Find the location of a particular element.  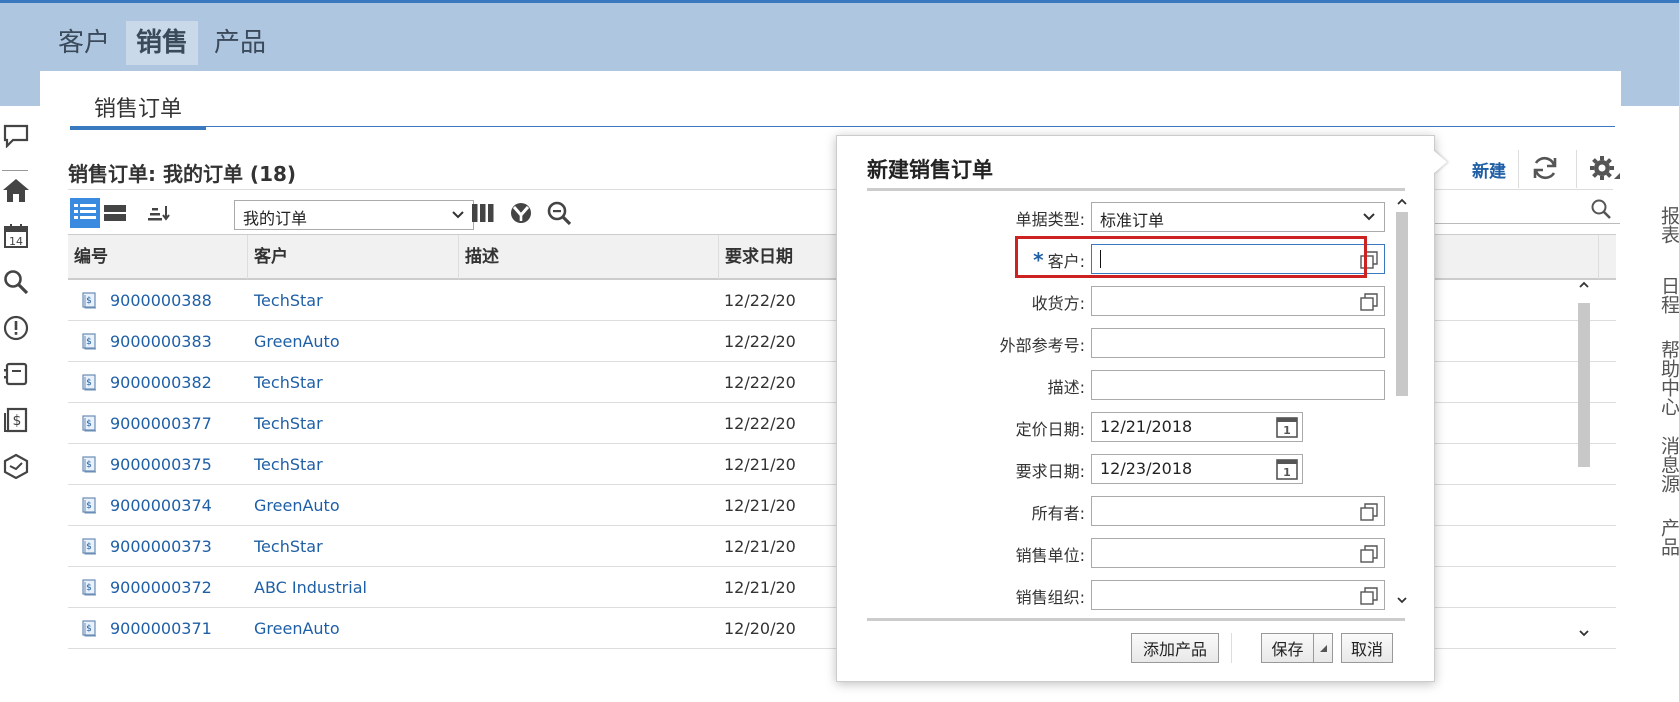

view-select: 我的订单 is located at coordinates (354, 215).